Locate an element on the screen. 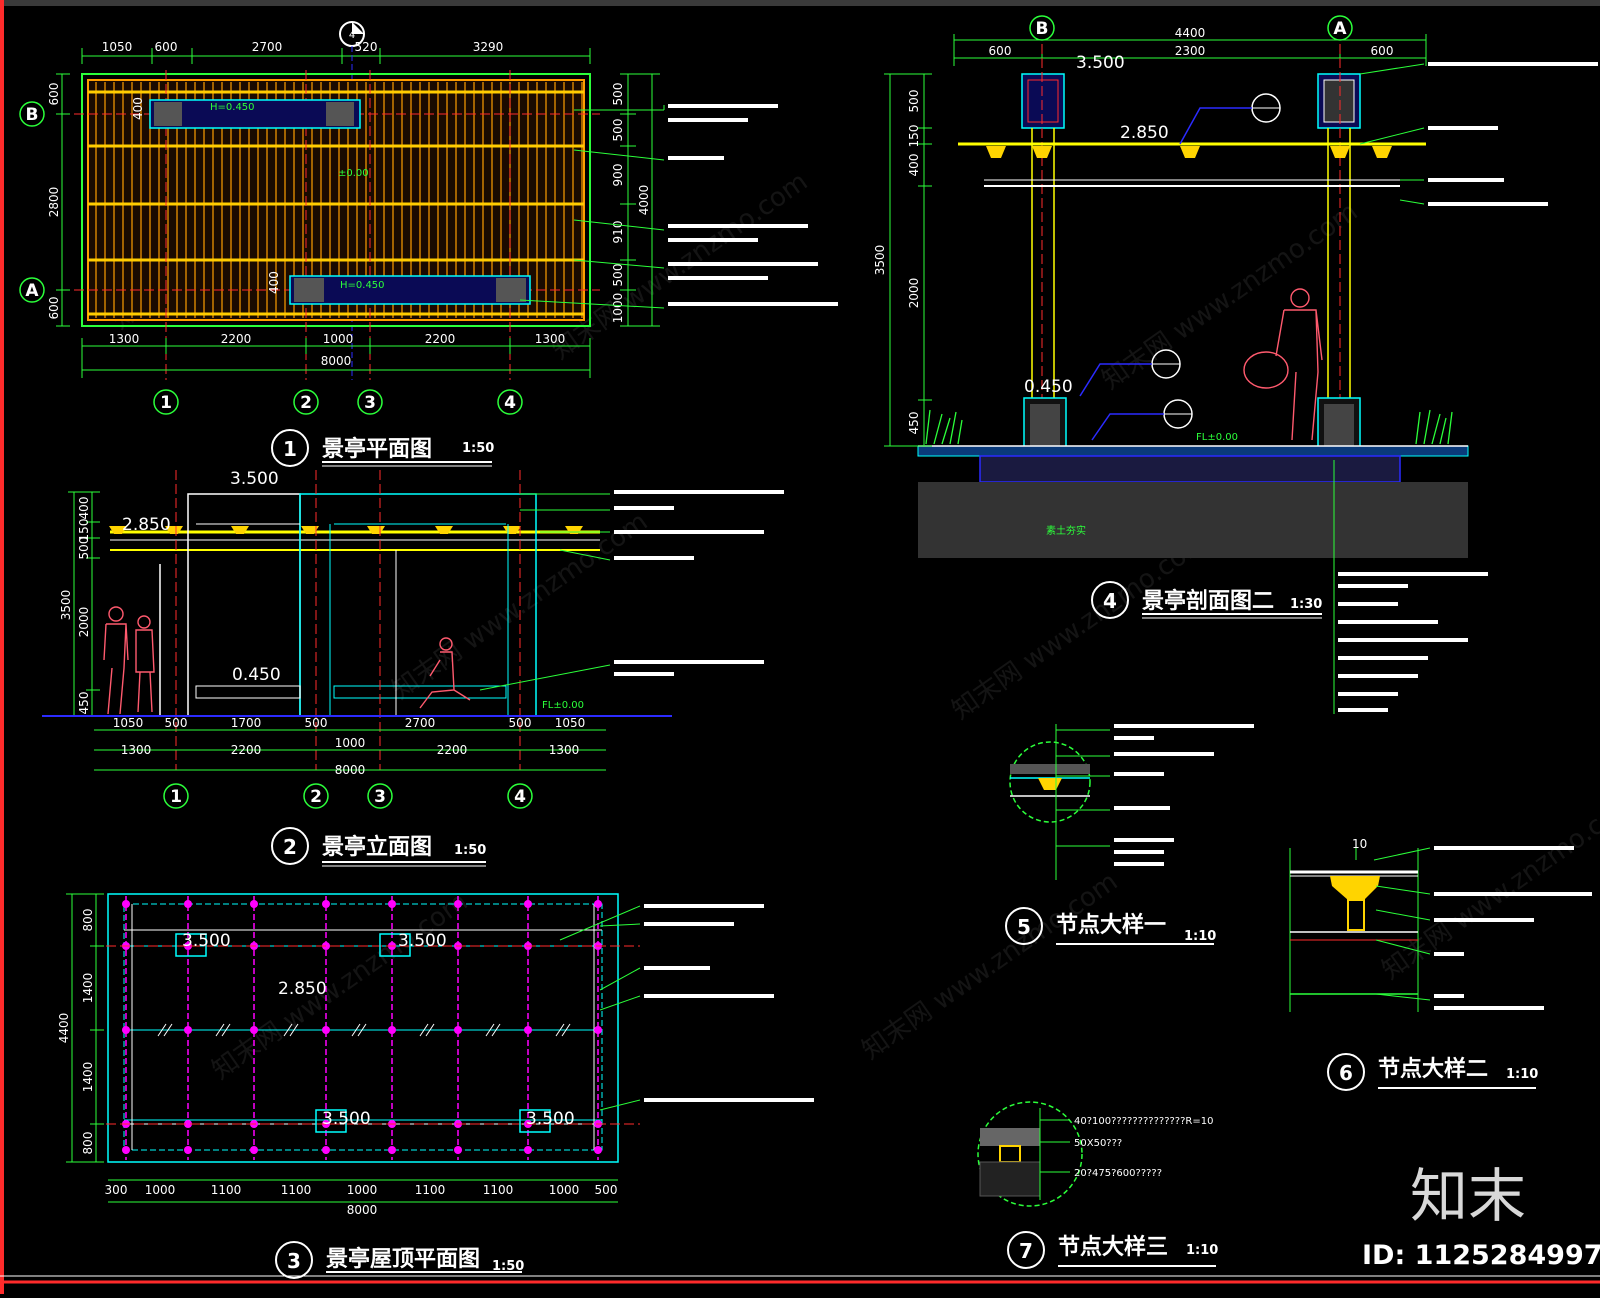 This screenshot has height=1298, width=1600. elev-mark-top: 3.500 is located at coordinates (254, 479).